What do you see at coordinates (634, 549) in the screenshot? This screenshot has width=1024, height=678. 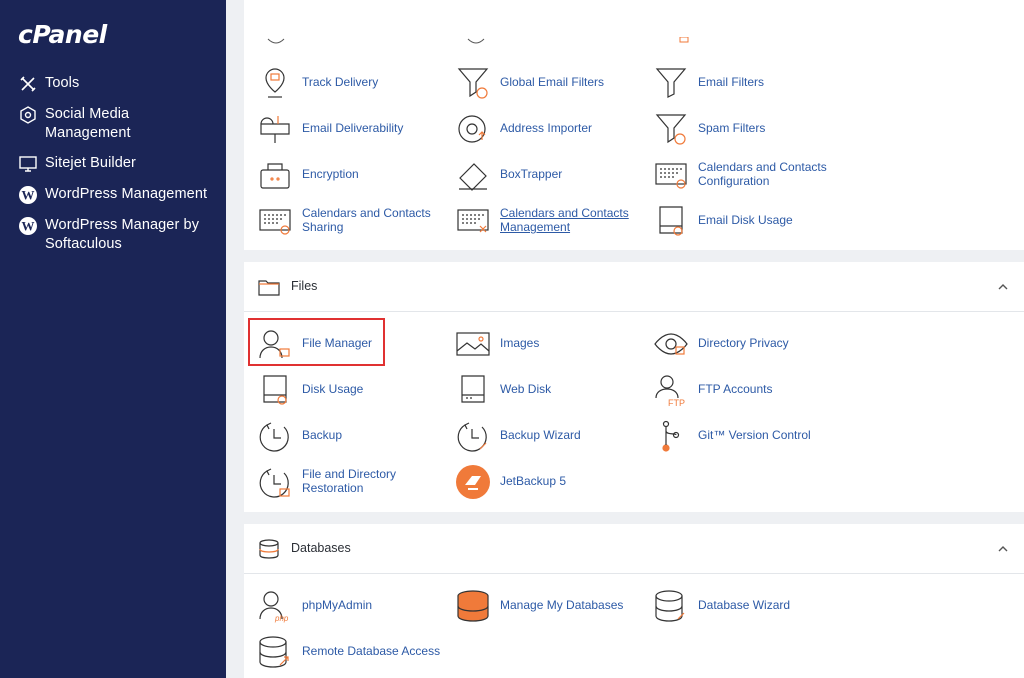 I see `databases-panel-header: Databases` at bounding box center [634, 549].